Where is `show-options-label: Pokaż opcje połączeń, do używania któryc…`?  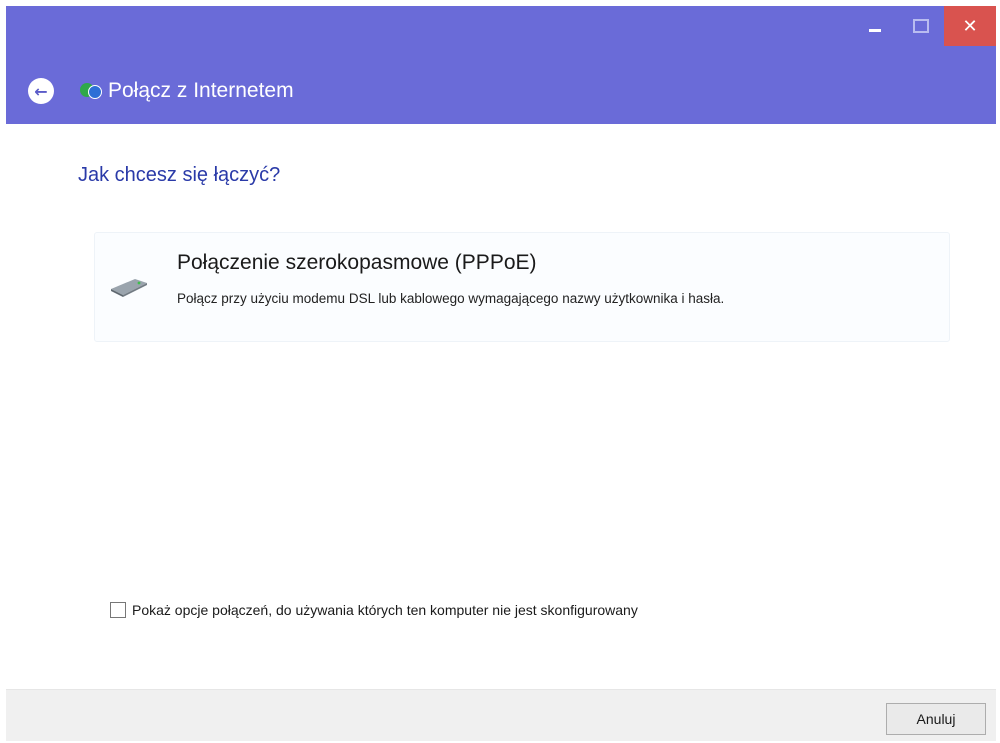 show-options-label: Pokaż opcje połączeń, do używania któryc… is located at coordinates (385, 610).